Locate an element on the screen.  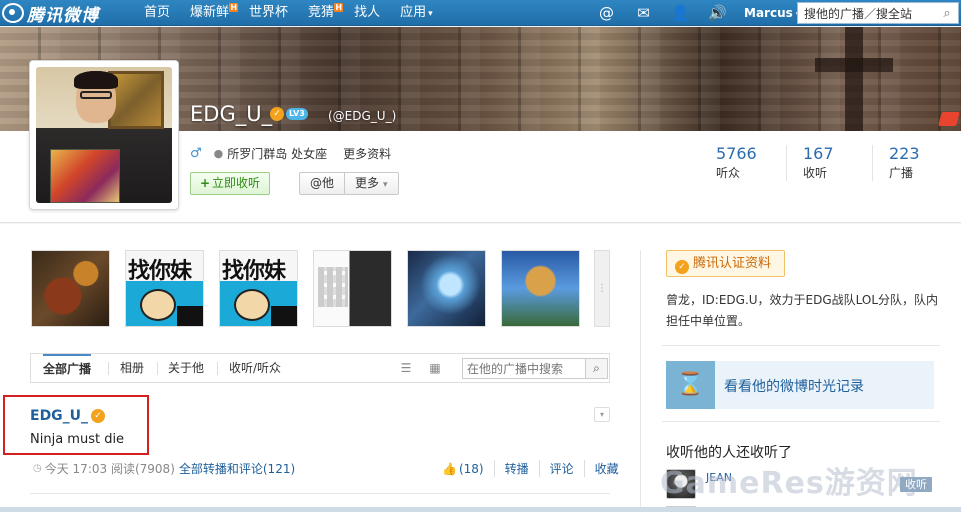
nav-item-hot: 爆新鲜 H is located at coordinates (210, 13).